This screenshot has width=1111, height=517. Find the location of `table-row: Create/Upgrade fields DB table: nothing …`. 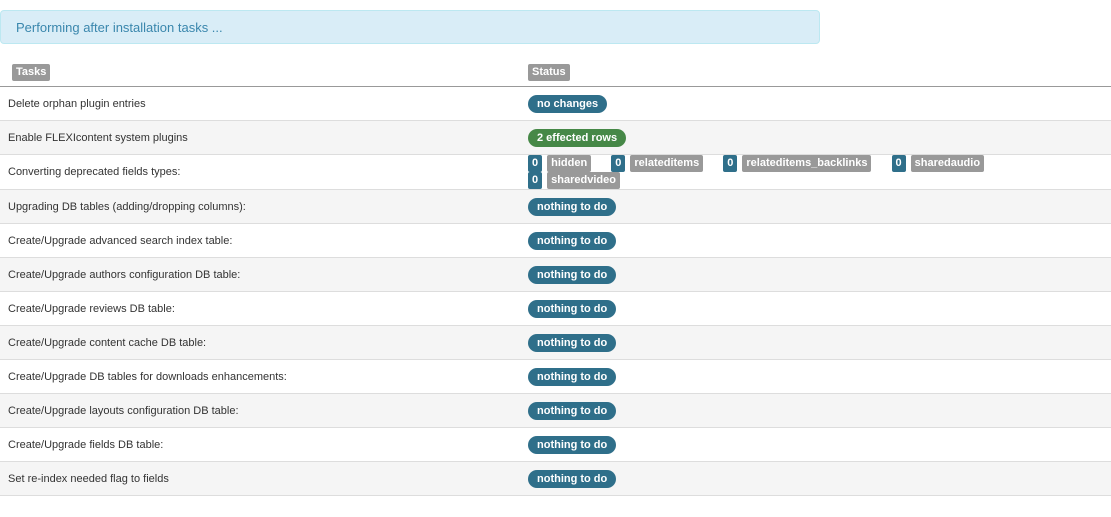

table-row: Create/Upgrade fields DB table: nothing … is located at coordinates (555, 444).